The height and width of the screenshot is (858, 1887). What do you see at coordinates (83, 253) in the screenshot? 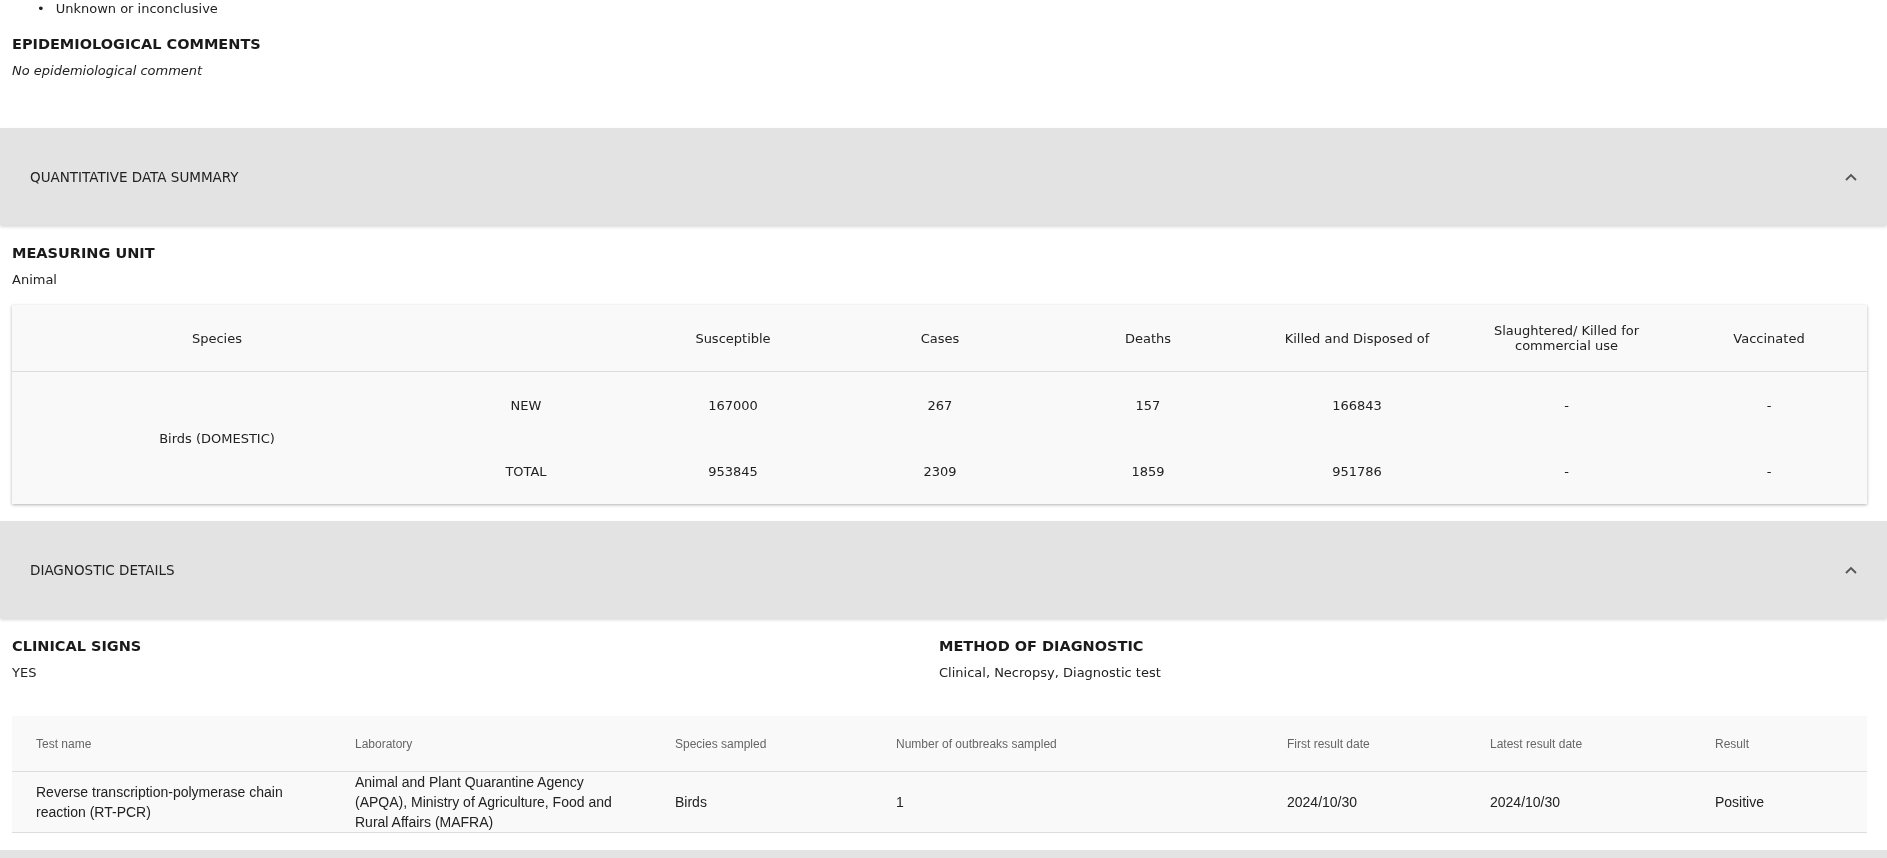
I see `field-heading: MEASURING UNIT` at bounding box center [83, 253].